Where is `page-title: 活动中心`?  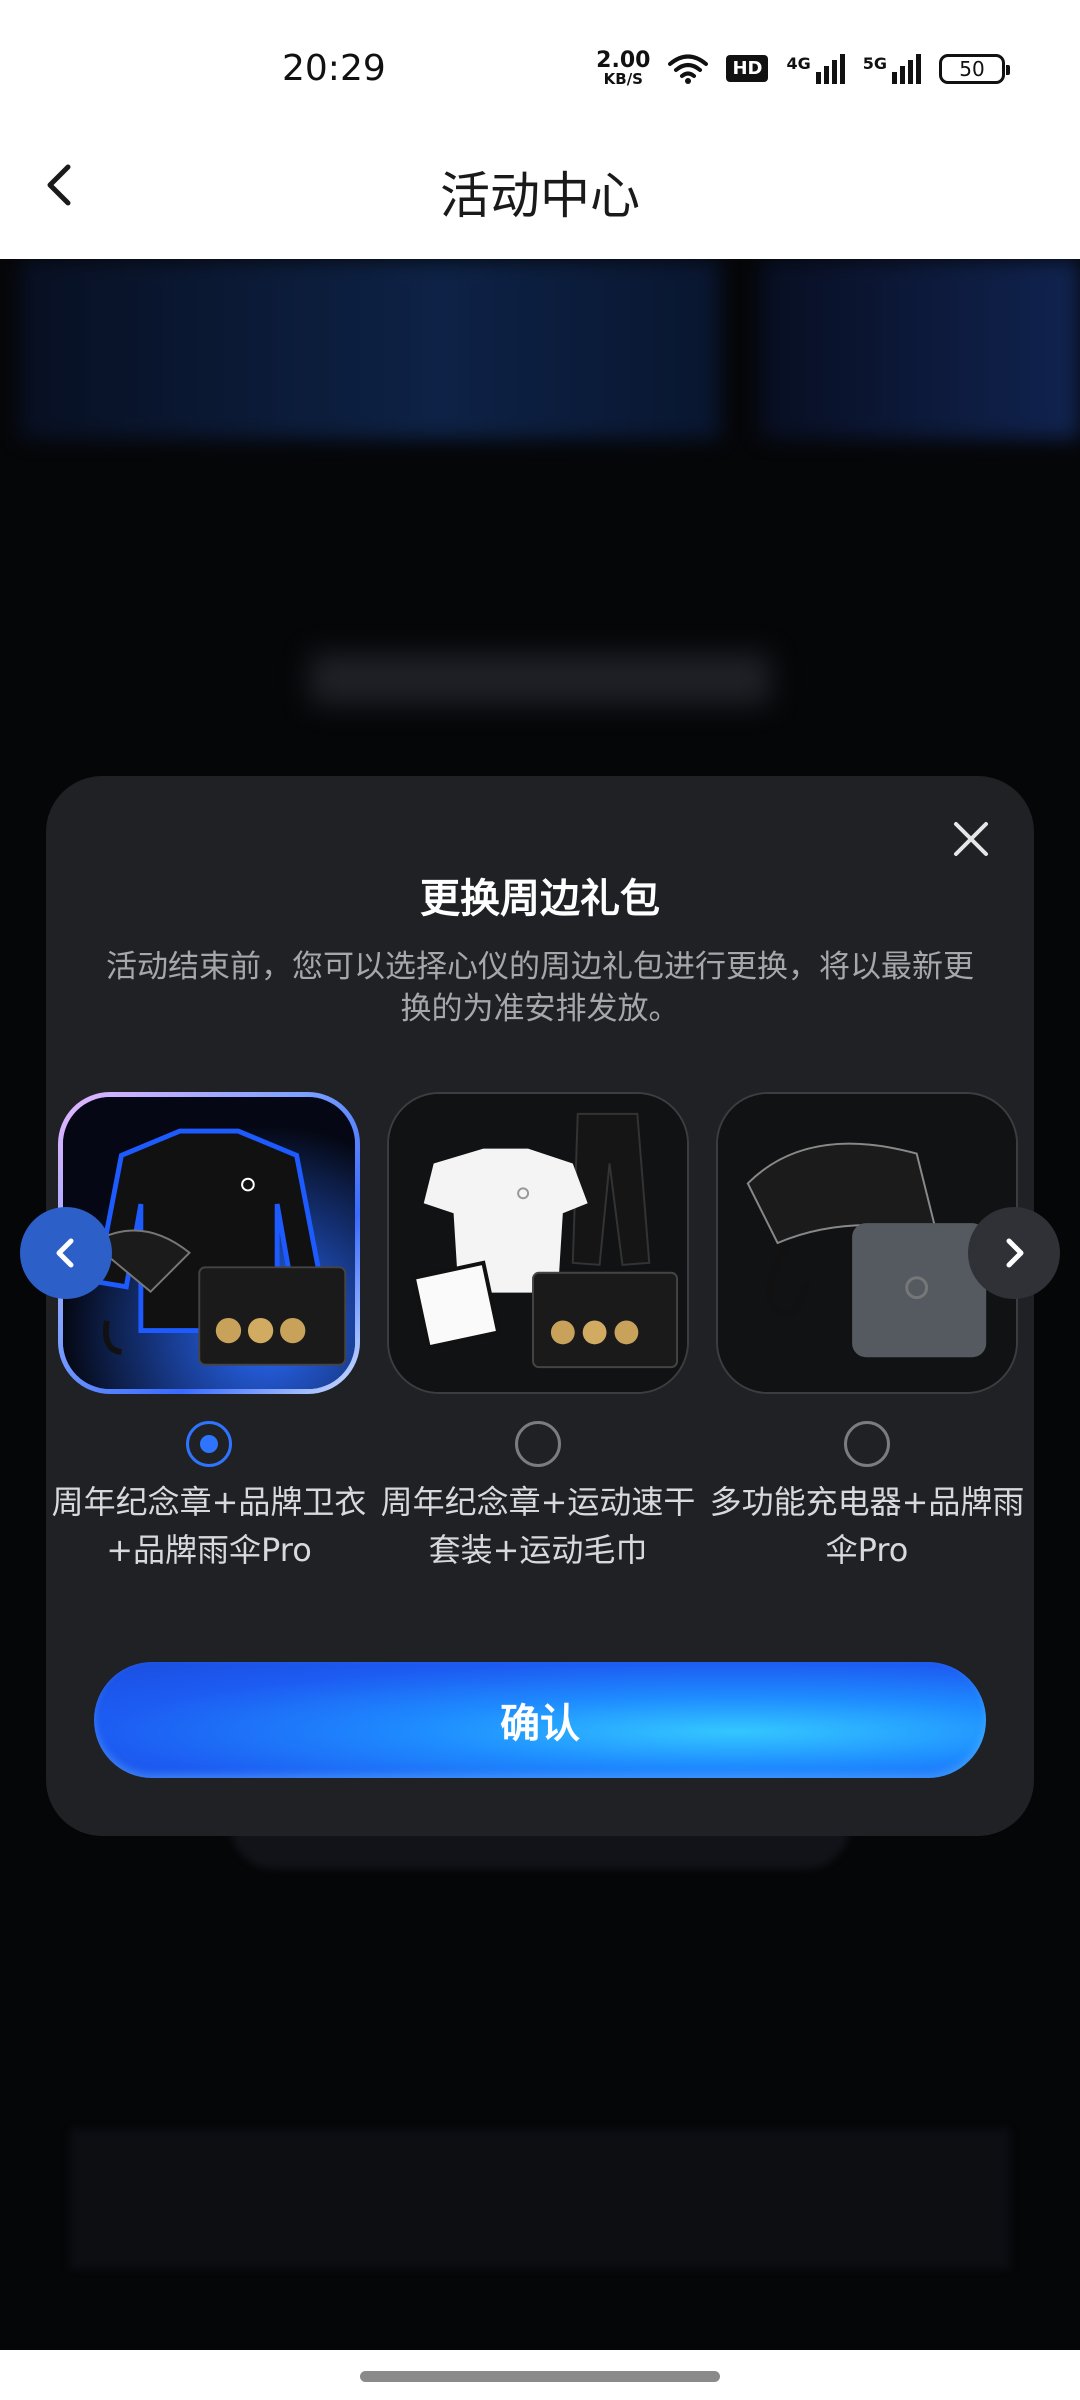 page-title: 活动中心 is located at coordinates (540, 196).